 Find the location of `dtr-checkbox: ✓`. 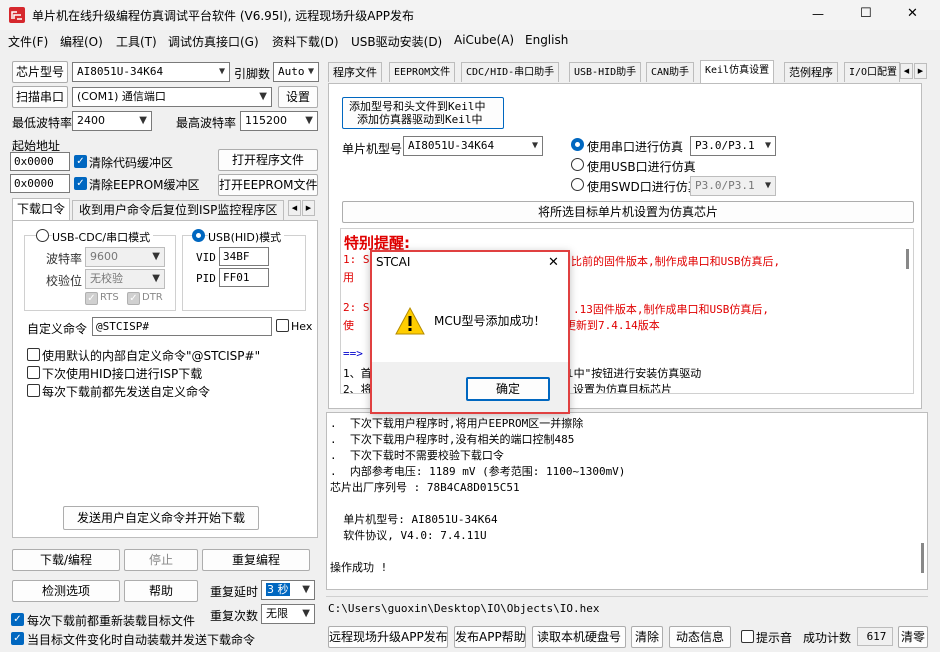

dtr-checkbox: ✓ is located at coordinates (133, 298).